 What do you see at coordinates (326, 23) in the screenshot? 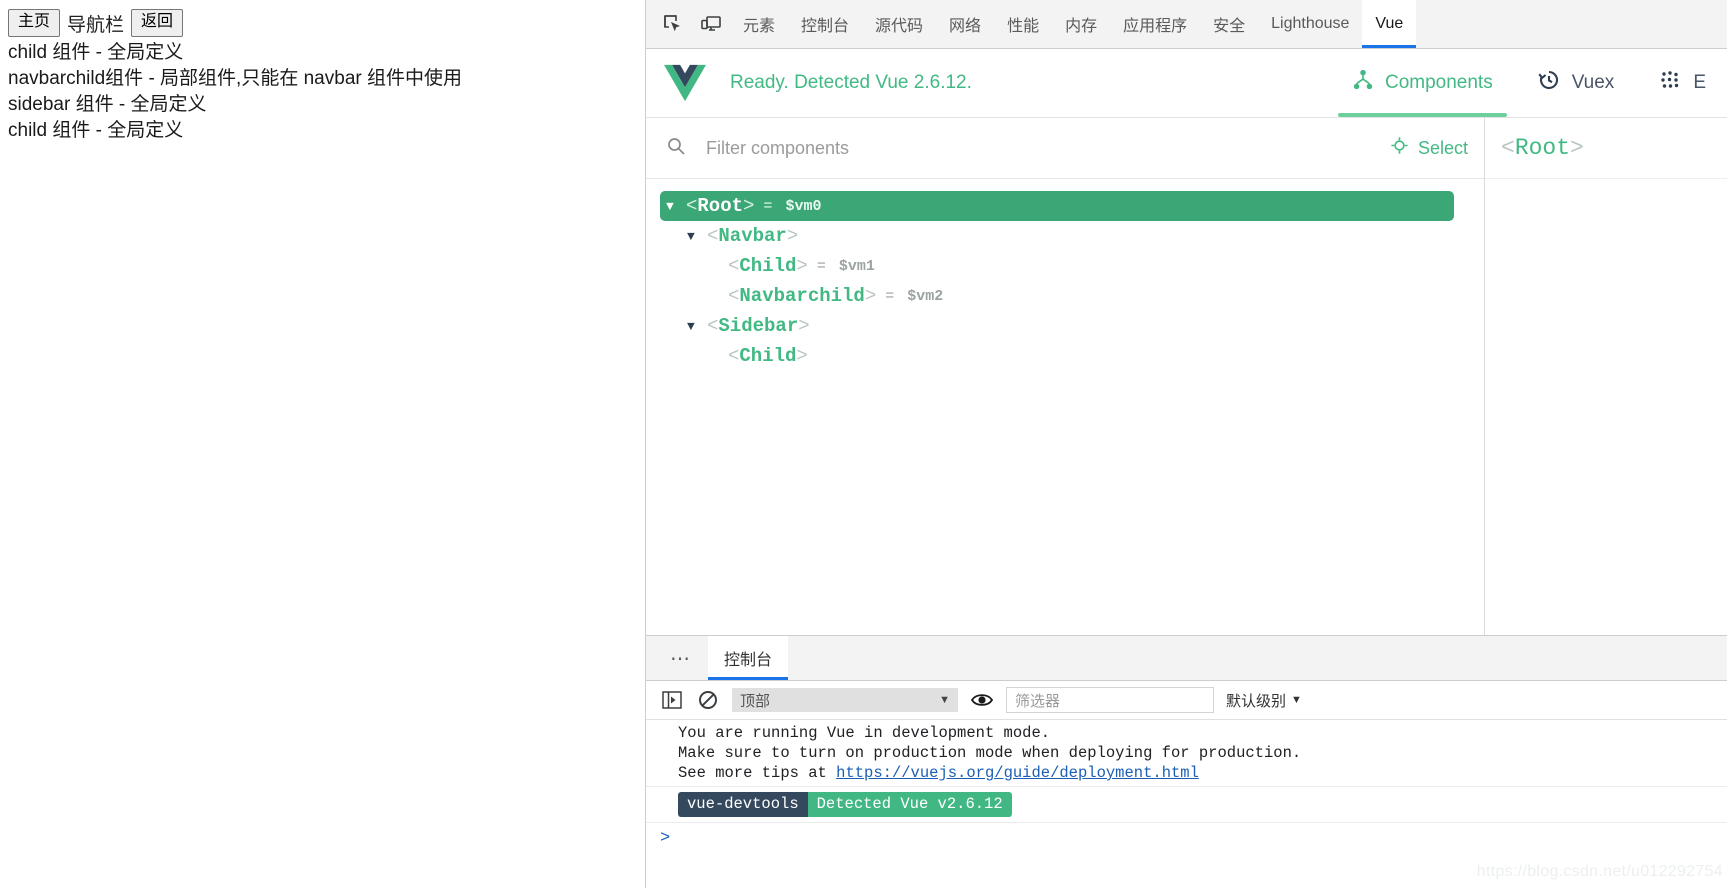
I see `navbar: 主页 导航栏 返回` at bounding box center [326, 23].